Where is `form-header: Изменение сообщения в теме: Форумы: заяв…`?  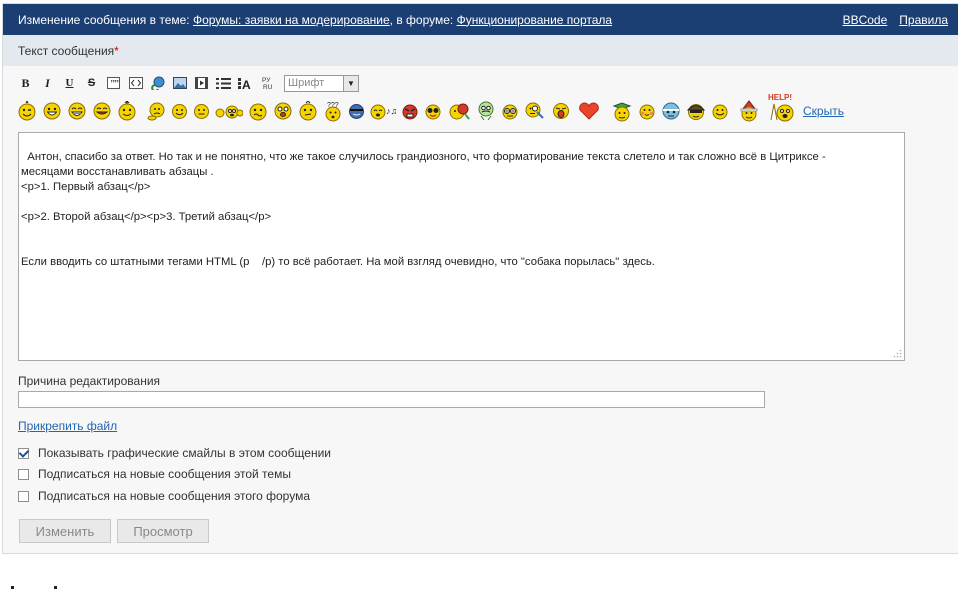
form-header: Изменение сообщения в теме: Форумы: заяв… is located at coordinates (480, 19).